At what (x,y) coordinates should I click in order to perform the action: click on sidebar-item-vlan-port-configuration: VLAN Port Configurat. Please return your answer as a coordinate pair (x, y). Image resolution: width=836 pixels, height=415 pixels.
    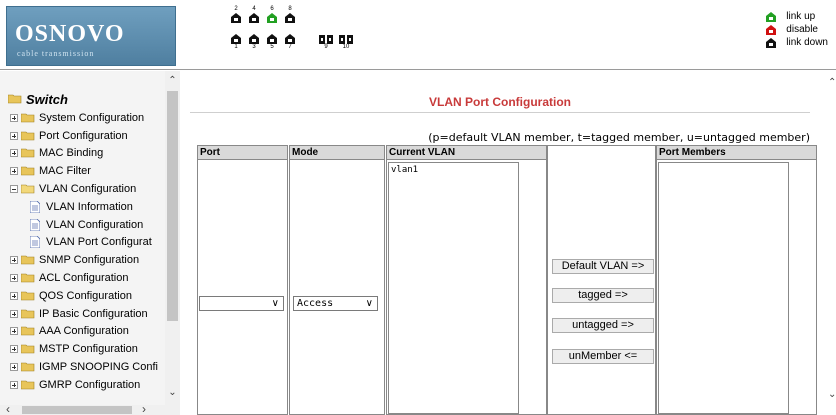
    Looking at the image, I should click on (82, 243).